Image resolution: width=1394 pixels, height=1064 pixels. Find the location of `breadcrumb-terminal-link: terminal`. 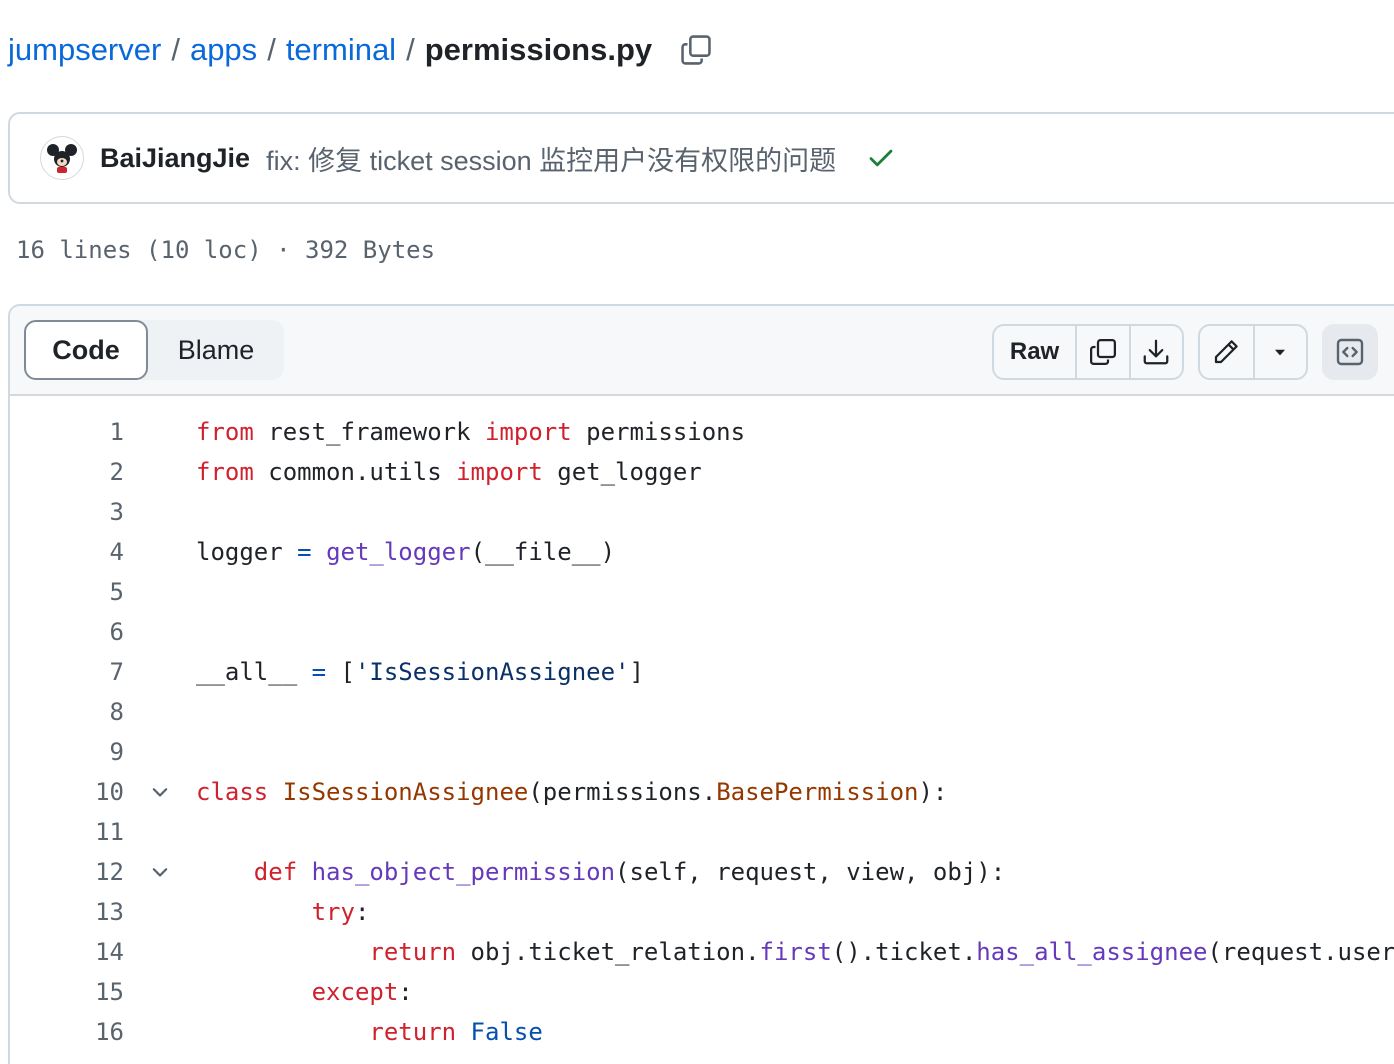

breadcrumb-terminal-link: terminal is located at coordinates (341, 50).